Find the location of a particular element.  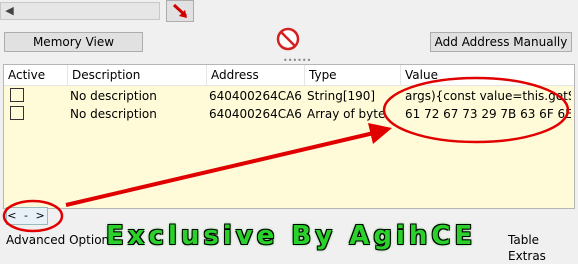

splitter-grip-icon: •••••• is located at coordinates (297, 60).